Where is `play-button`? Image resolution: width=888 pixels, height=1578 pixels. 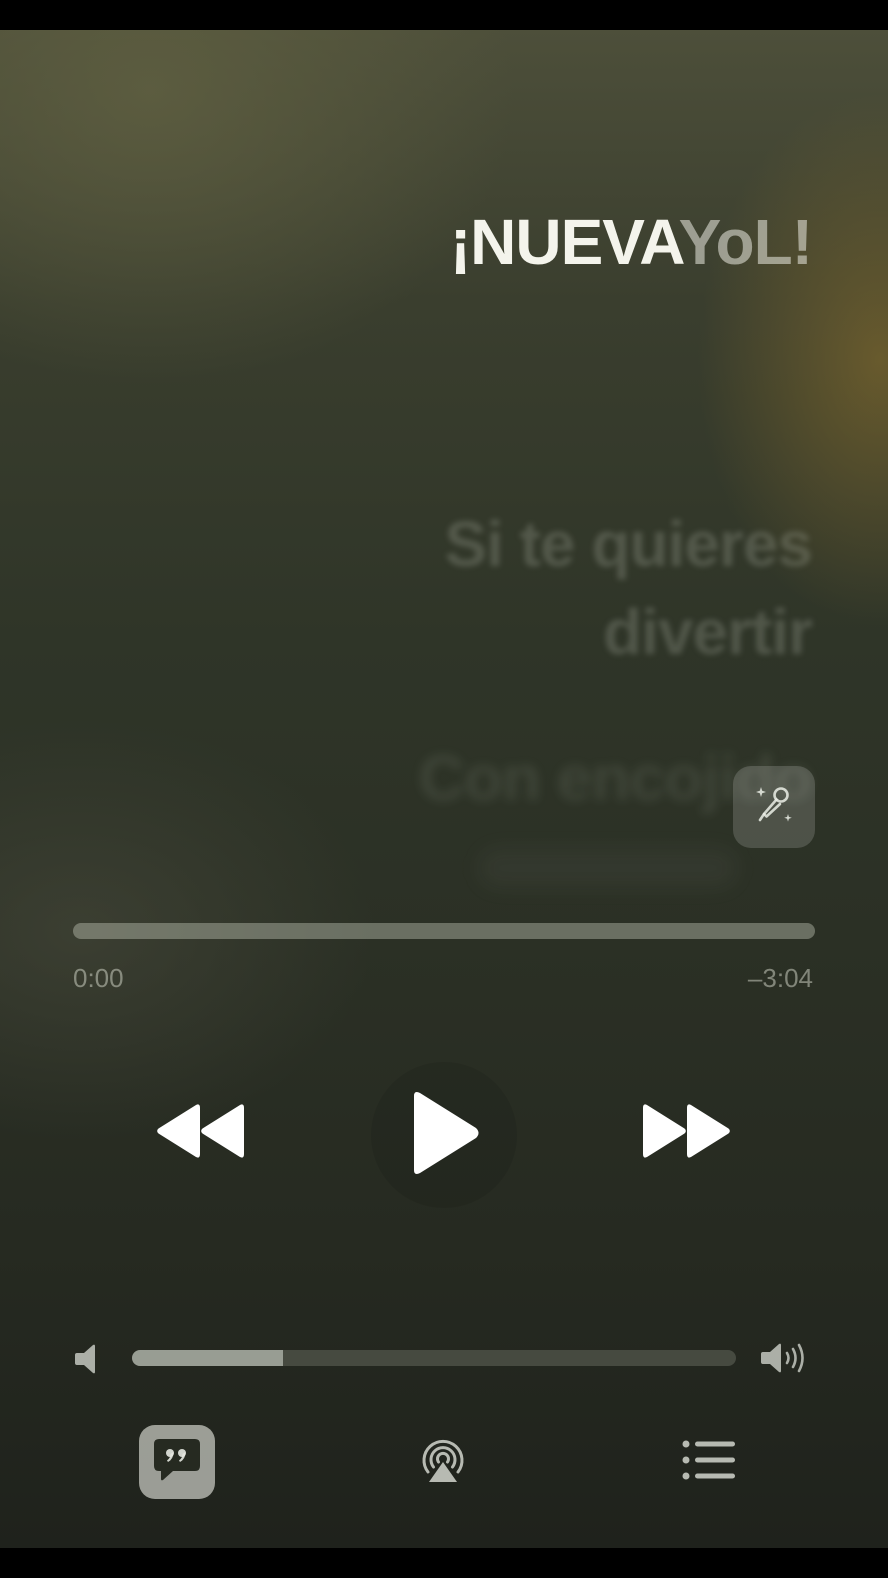 play-button is located at coordinates (444, 1135).